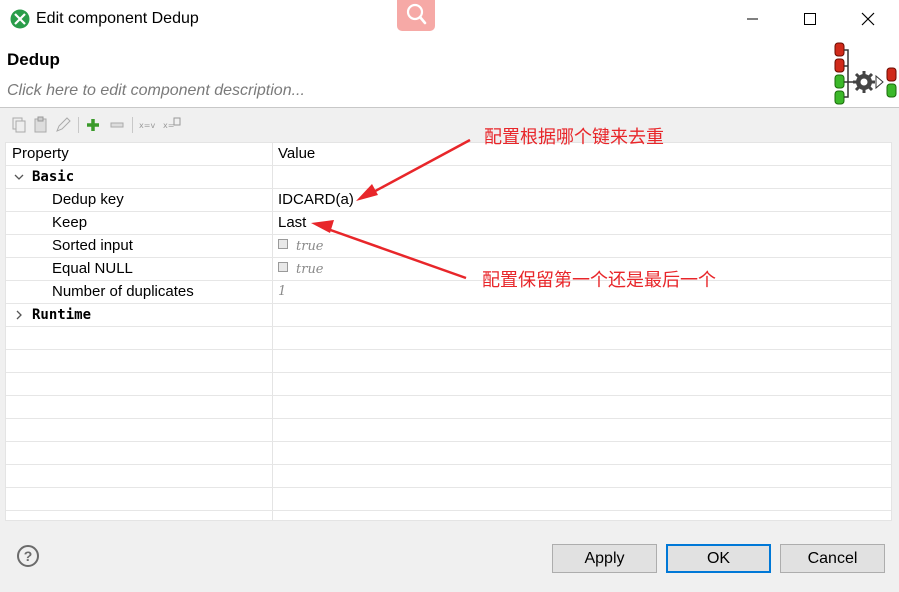 This screenshot has width=899, height=592. Describe the element at coordinates (123, 291) in the screenshot. I see `property-name: Number of duplicates` at that location.